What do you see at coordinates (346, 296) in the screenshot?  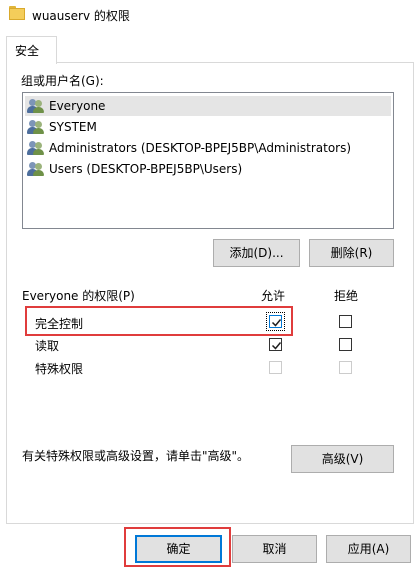 I see `deny-header: 拒绝` at bounding box center [346, 296].